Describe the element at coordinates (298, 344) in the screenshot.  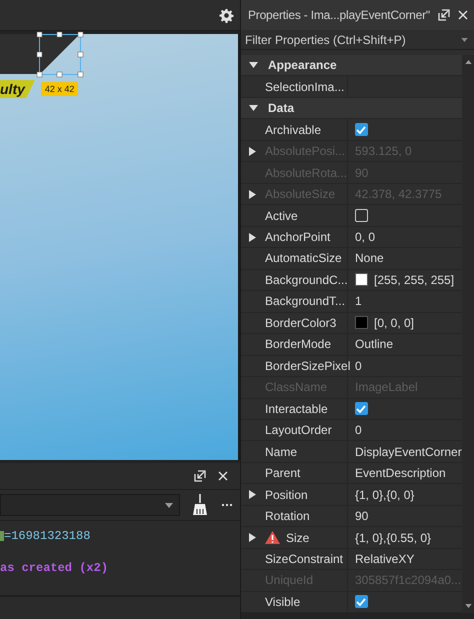
I see `property-name: BorderMode` at that location.